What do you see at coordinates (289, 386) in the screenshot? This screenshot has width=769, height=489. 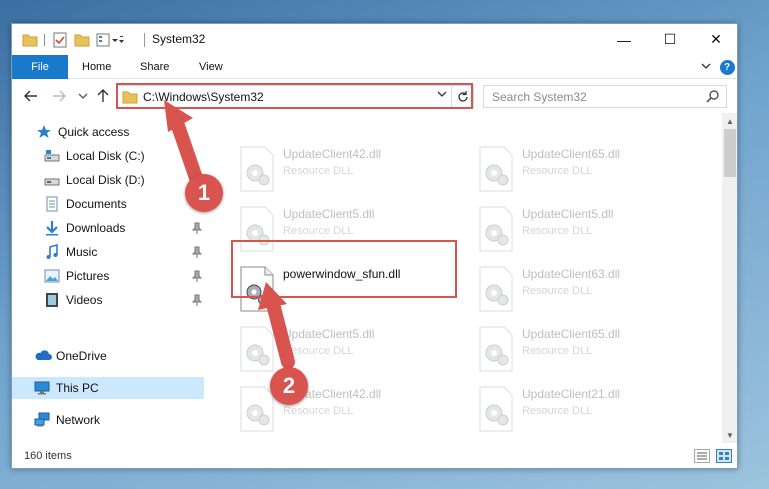 I see `step-2-badge: 2` at bounding box center [289, 386].